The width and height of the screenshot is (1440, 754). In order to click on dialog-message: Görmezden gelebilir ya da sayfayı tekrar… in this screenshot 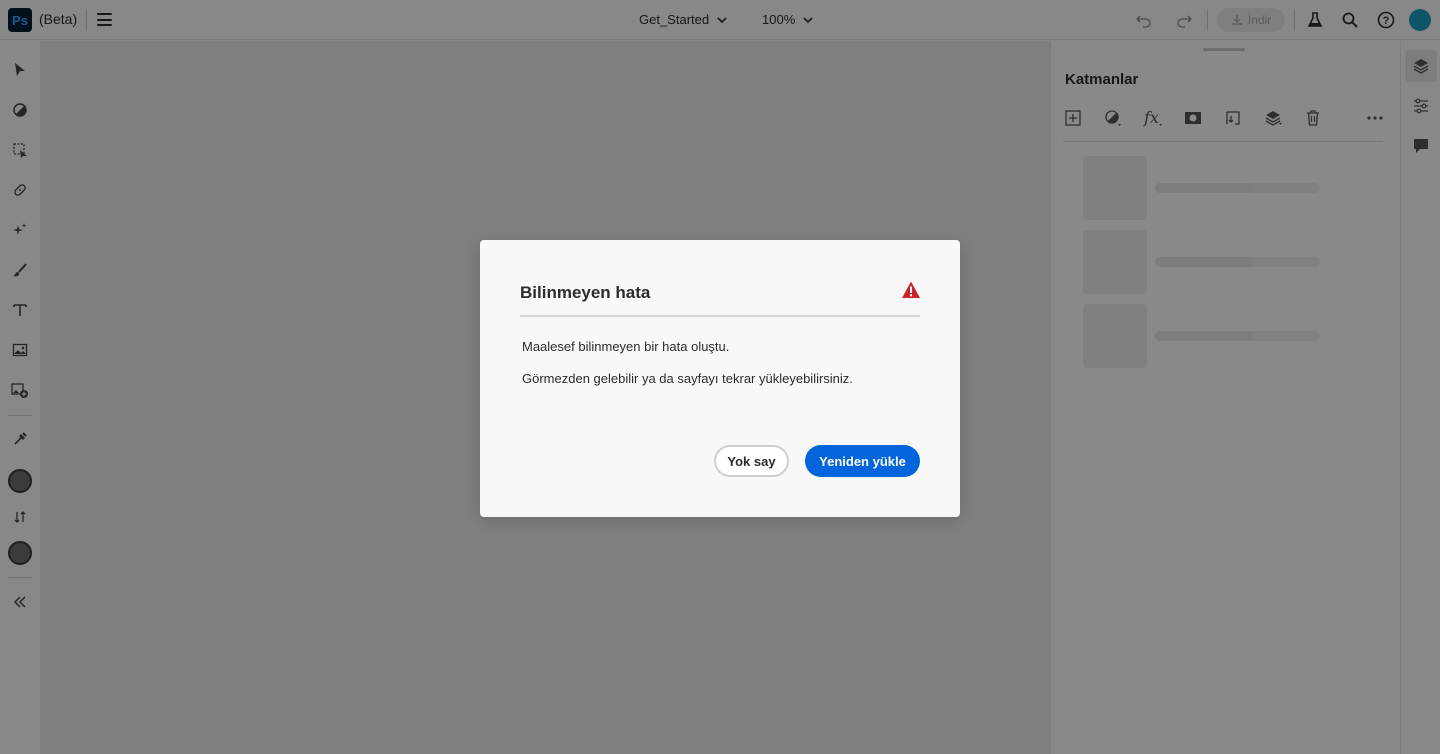, I will do `click(687, 378)`.